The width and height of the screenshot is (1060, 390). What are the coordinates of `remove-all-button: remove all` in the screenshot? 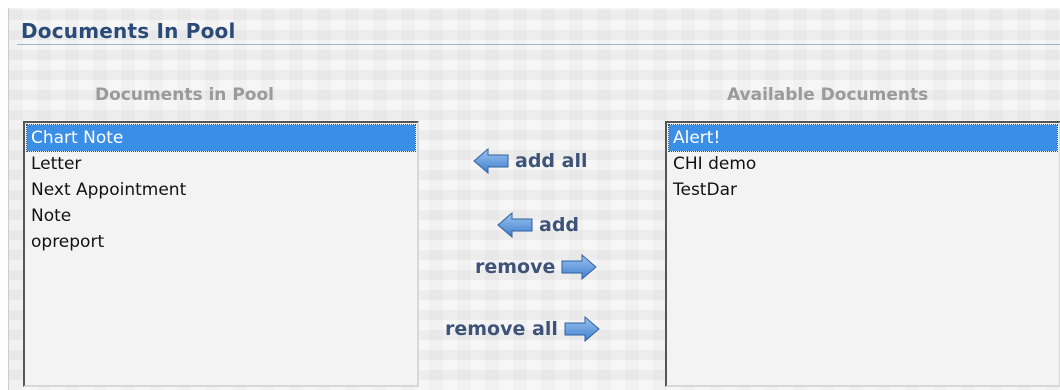 It's located at (522, 329).